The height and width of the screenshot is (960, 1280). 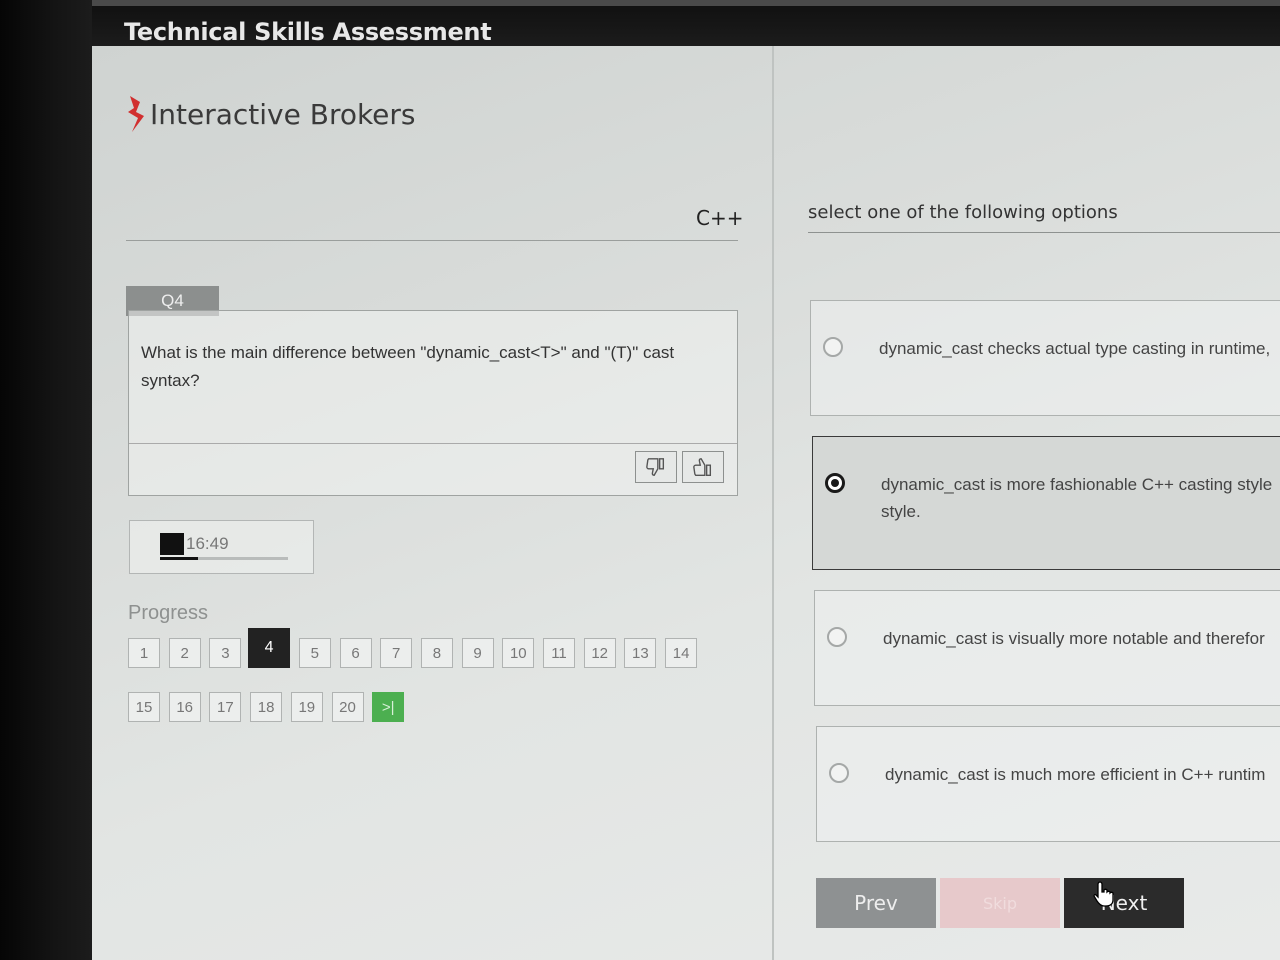 What do you see at coordinates (436, 653) in the screenshot?
I see `page-button-8: 8` at bounding box center [436, 653].